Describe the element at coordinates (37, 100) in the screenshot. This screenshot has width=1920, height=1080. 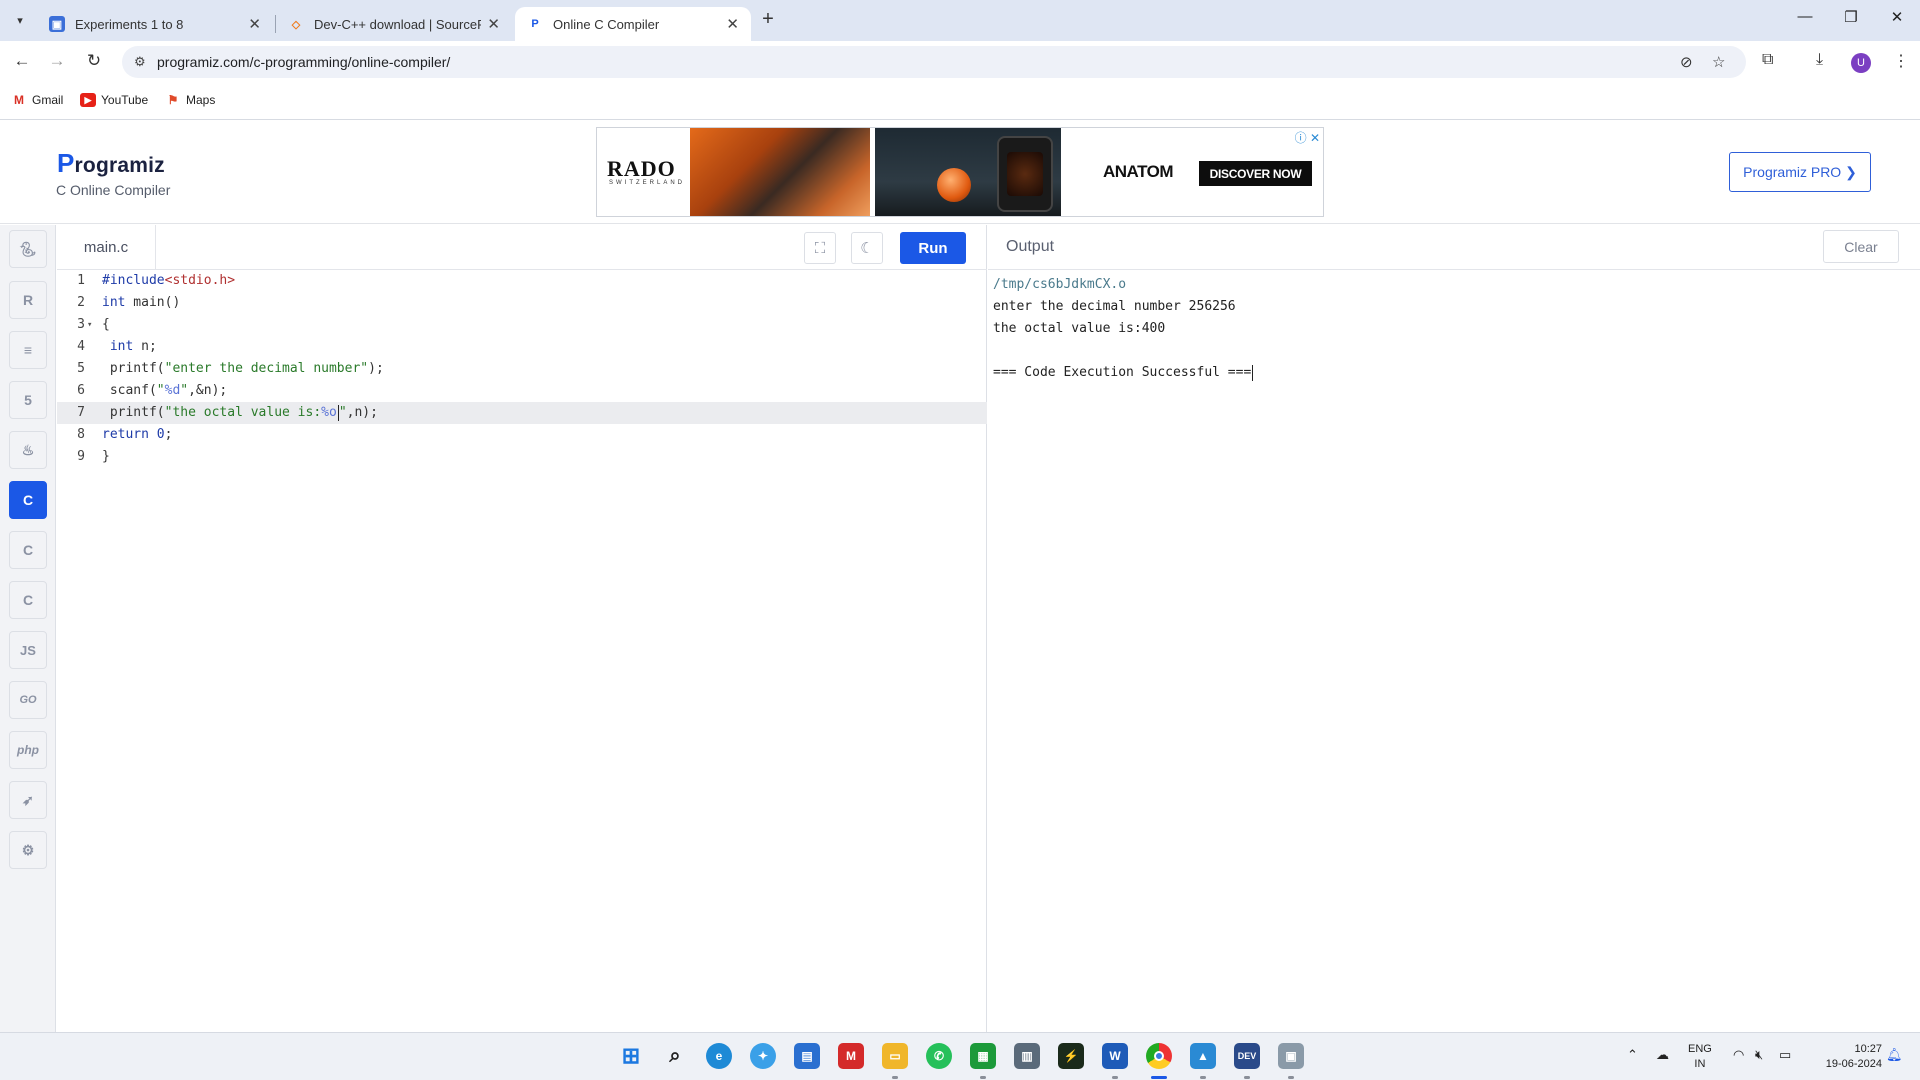
I see `bookmark-gmail: M Gmail` at that location.